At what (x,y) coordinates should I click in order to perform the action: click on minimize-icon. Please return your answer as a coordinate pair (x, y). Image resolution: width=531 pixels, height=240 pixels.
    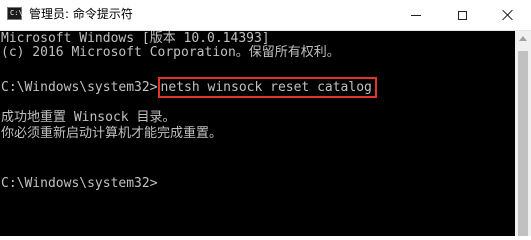
    Looking at the image, I should click on (416, 15).